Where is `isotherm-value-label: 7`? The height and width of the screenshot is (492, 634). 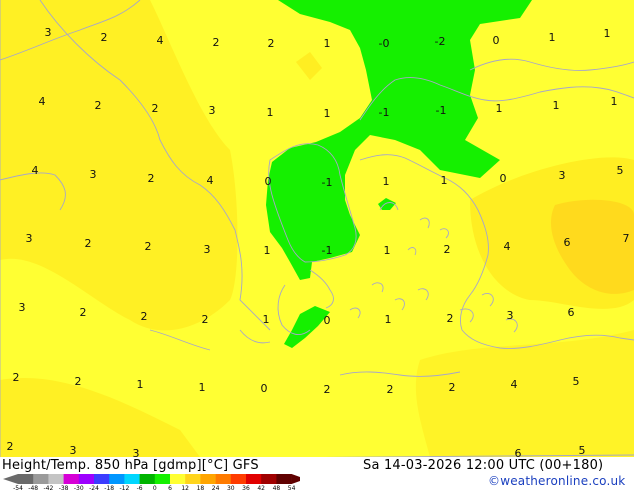
isotherm-value-label: 7 is located at coordinates (626, 238).